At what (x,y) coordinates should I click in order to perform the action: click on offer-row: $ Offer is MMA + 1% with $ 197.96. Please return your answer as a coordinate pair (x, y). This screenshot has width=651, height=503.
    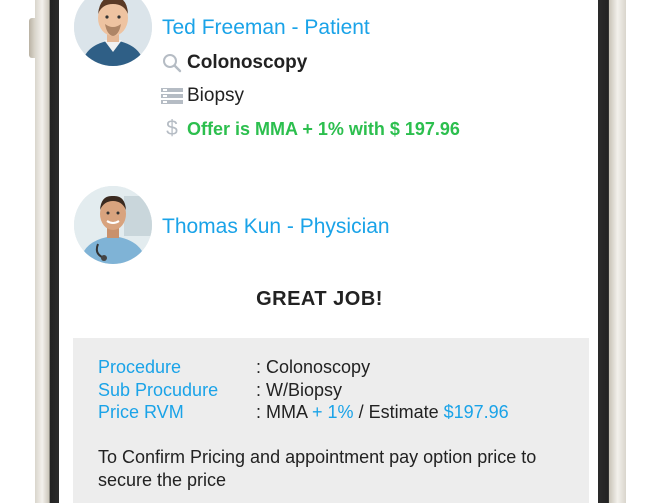
    Looking at the image, I should click on (310, 128).